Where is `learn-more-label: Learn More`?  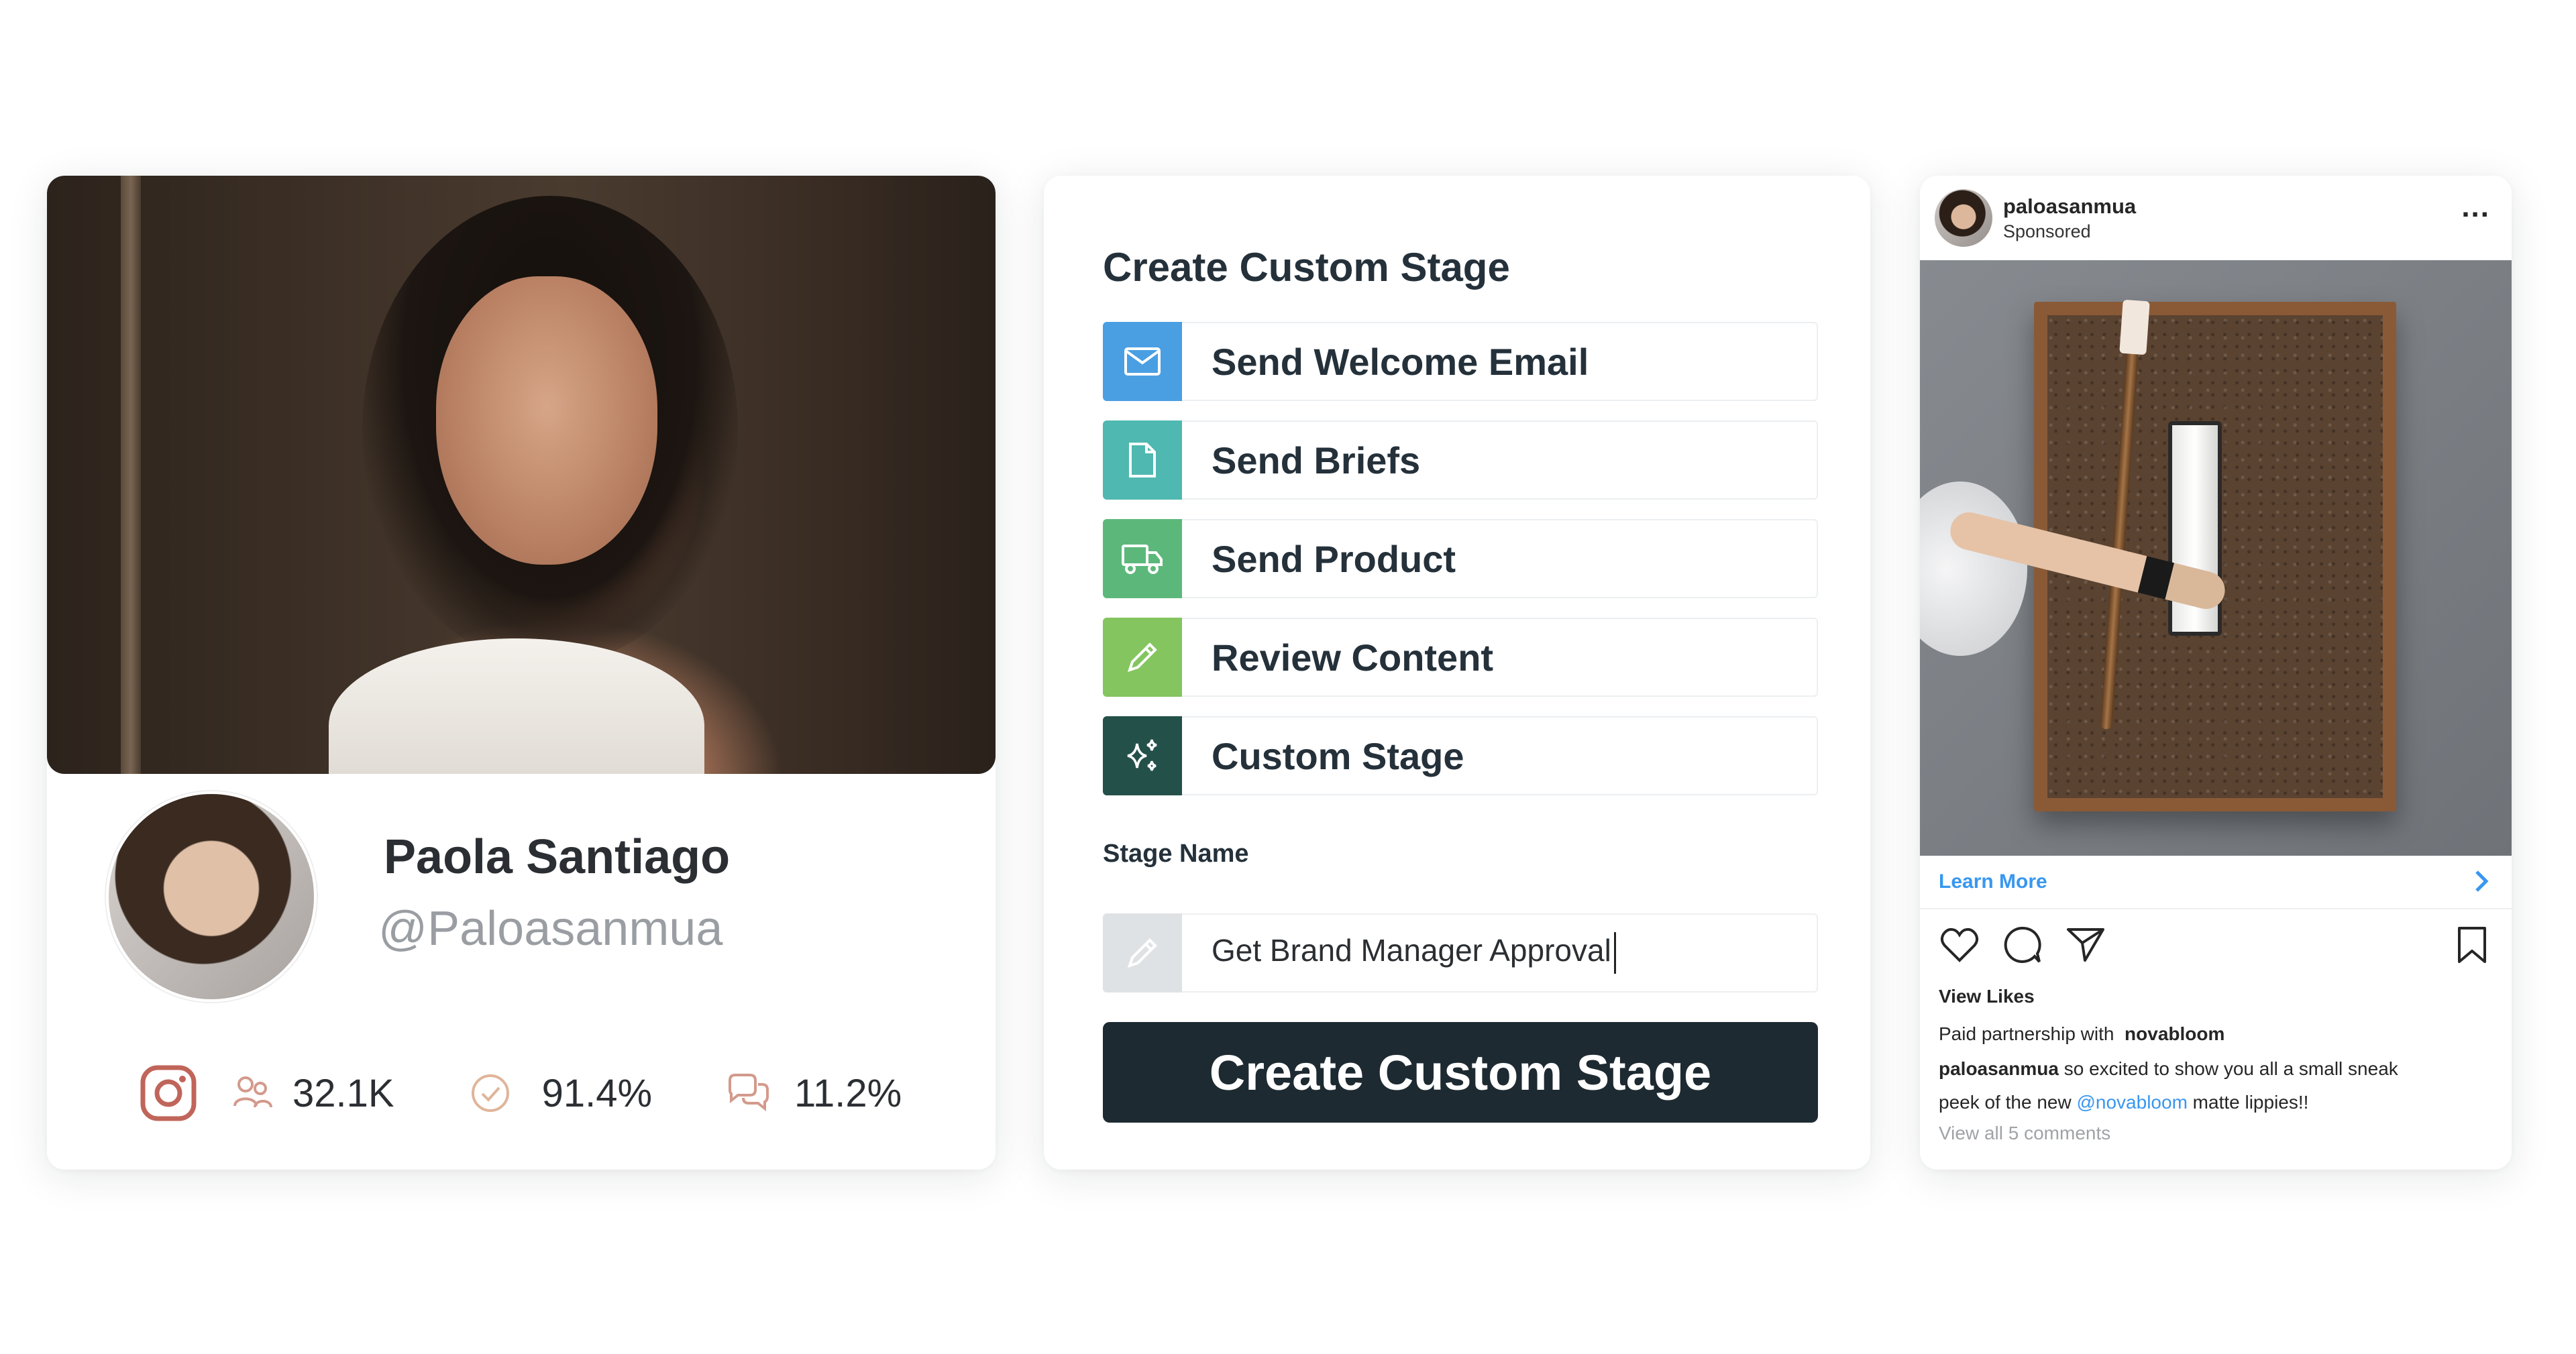
learn-more-label: Learn More is located at coordinates (1993, 881).